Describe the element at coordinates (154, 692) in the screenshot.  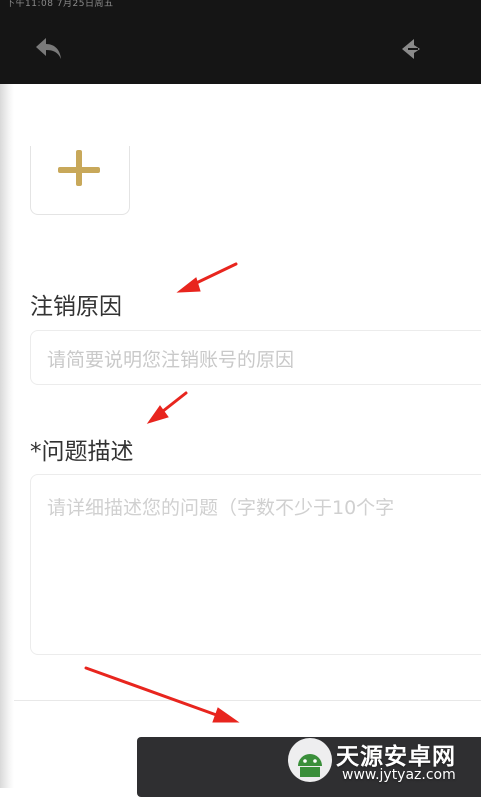
I see `annotation-arrow` at that location.